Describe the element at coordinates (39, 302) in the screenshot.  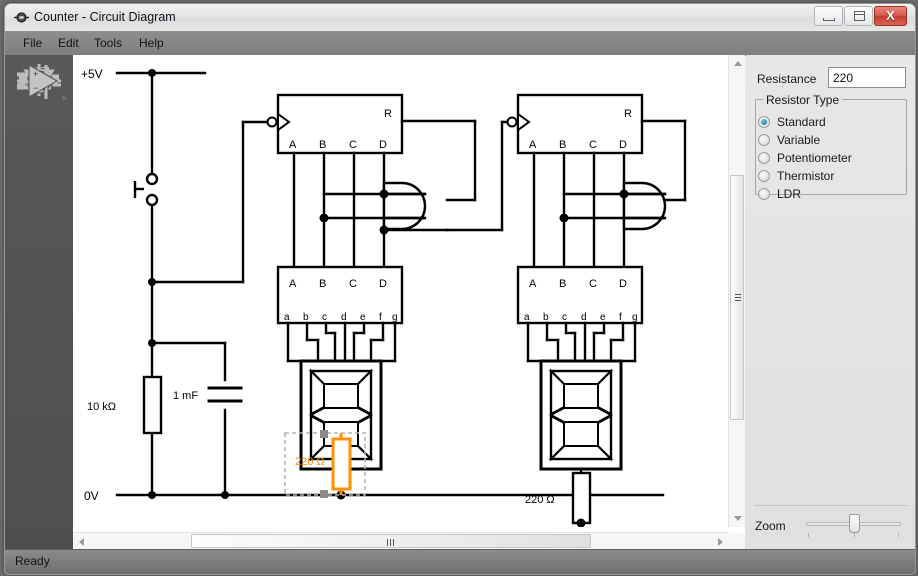
I see `tool-palette: + −` at that location.